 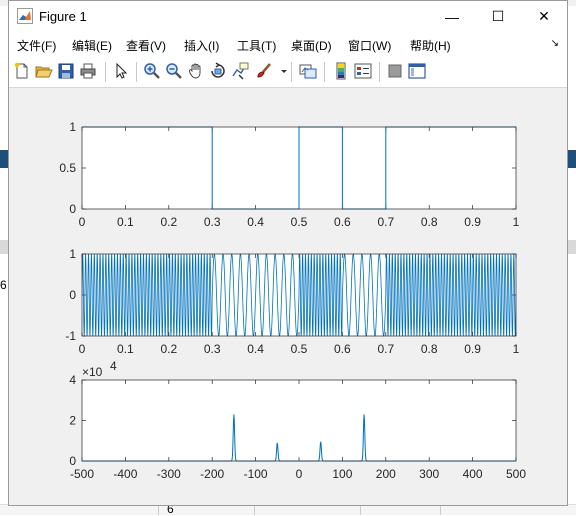 What do you see at coordinates (516, 474) in the screenshot?
I see `x-tick-label: 500` at bounding box center [516, 474].